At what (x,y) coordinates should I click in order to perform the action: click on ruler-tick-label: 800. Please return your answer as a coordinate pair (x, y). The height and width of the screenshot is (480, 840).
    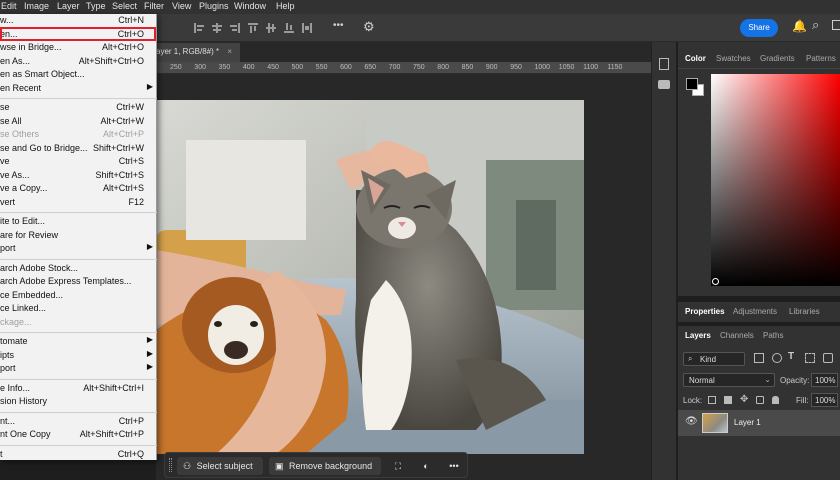
    Looking at the image, I should click on (443, 67).